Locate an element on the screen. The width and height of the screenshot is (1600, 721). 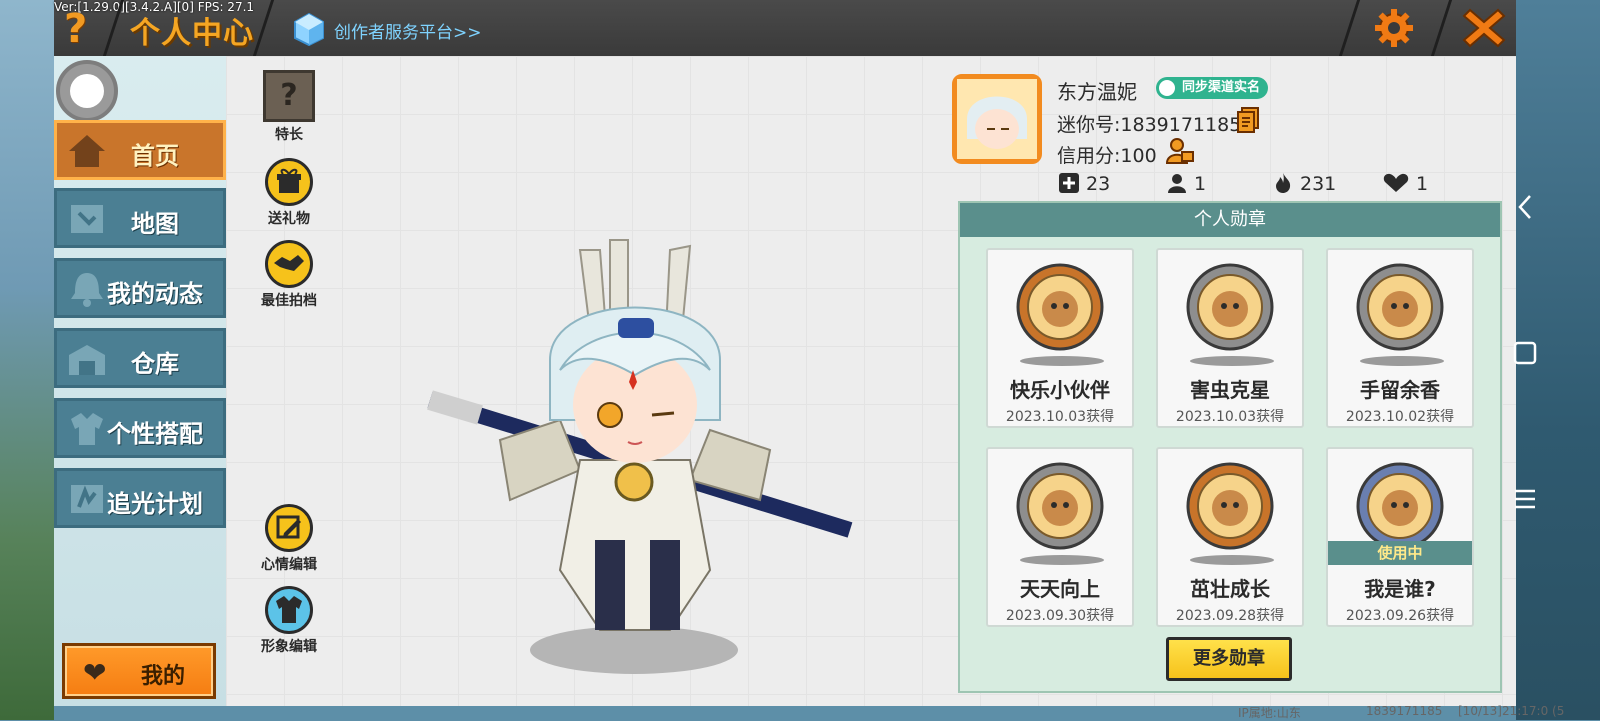
creator-platform-icon is located at coordinates (309, 29).